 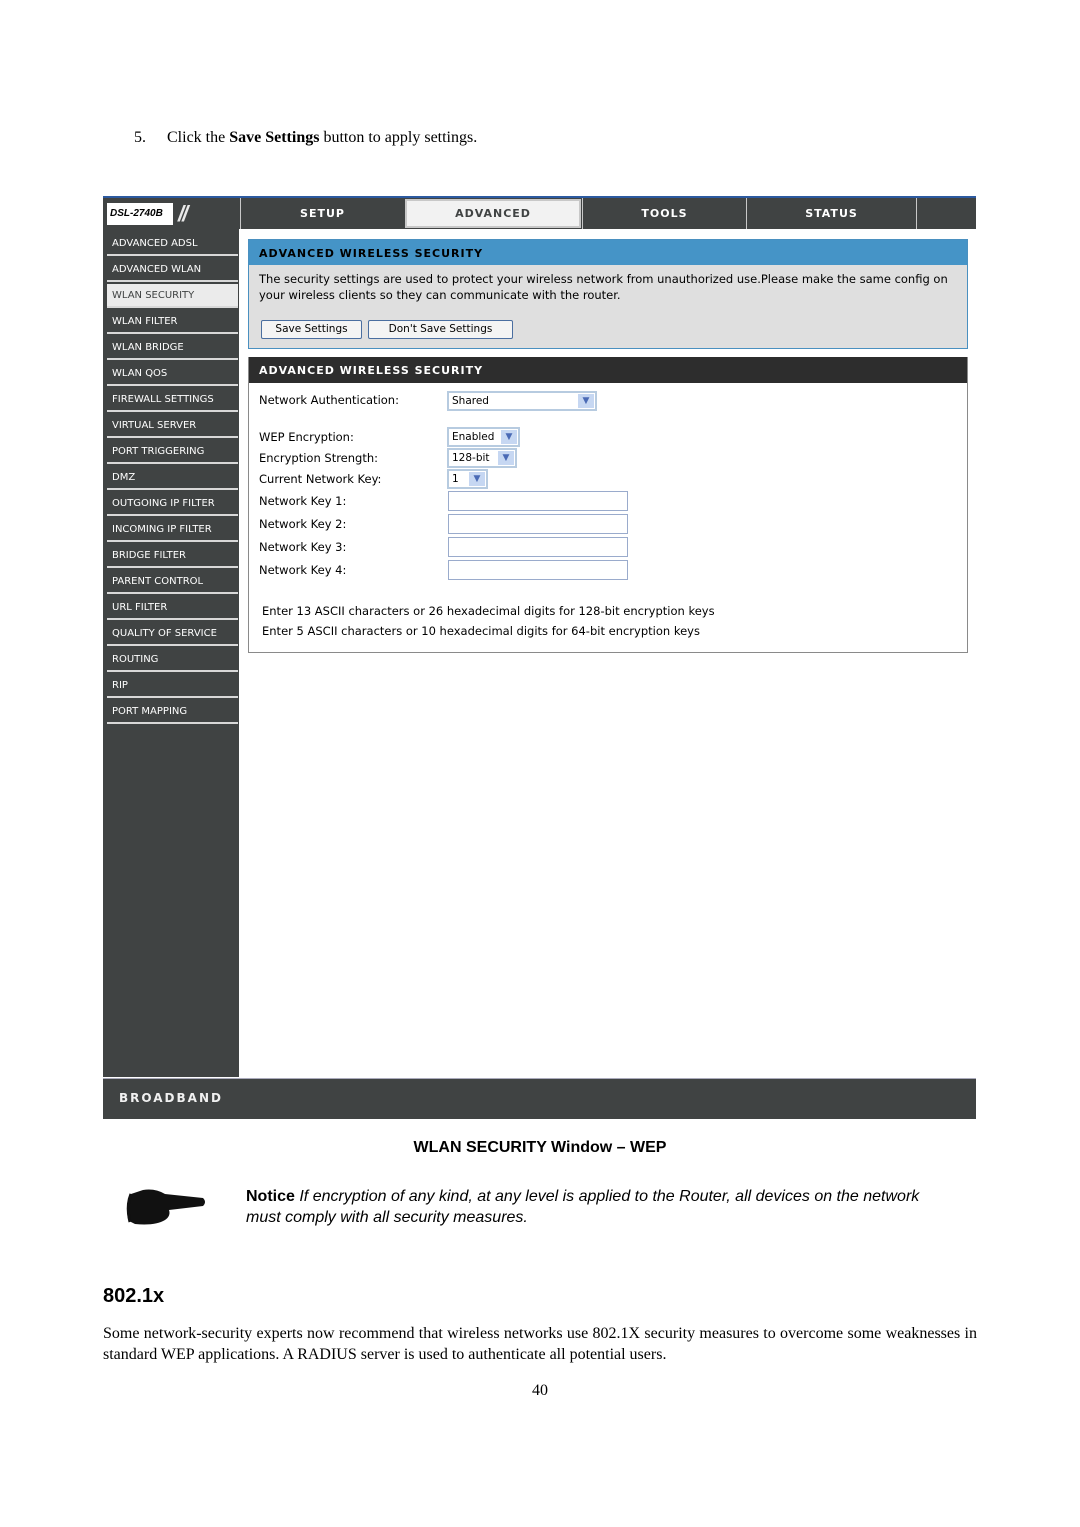 What do you see at coordinates (172, 426) in the screenshot?
I see `sidebar-item-virtual-server: VIRTUAL SERVER` at bounding box center [172, 426].